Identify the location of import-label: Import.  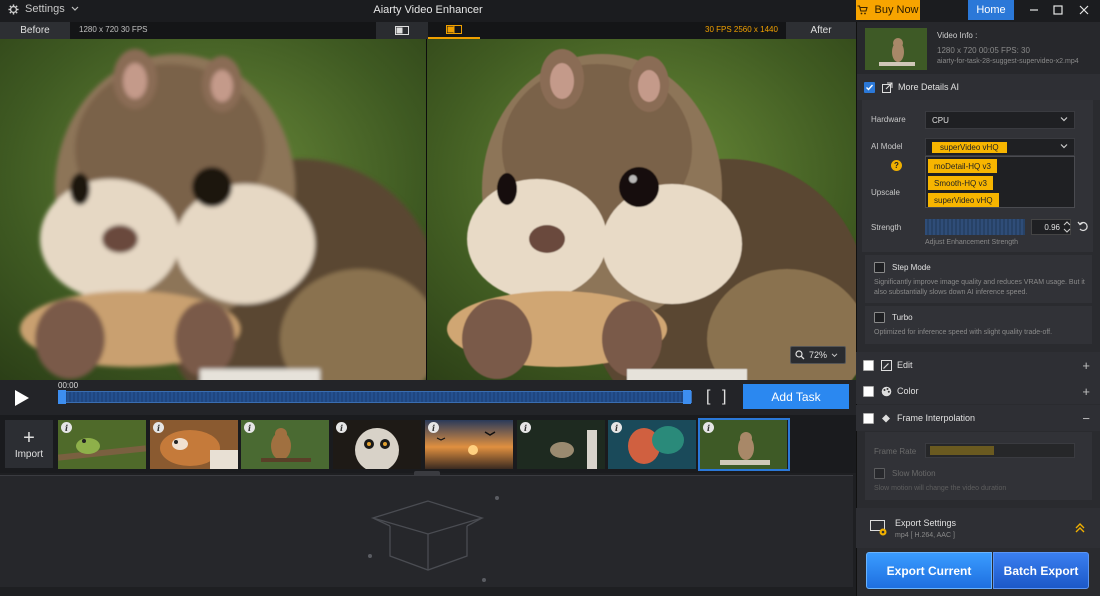
(29, 454).